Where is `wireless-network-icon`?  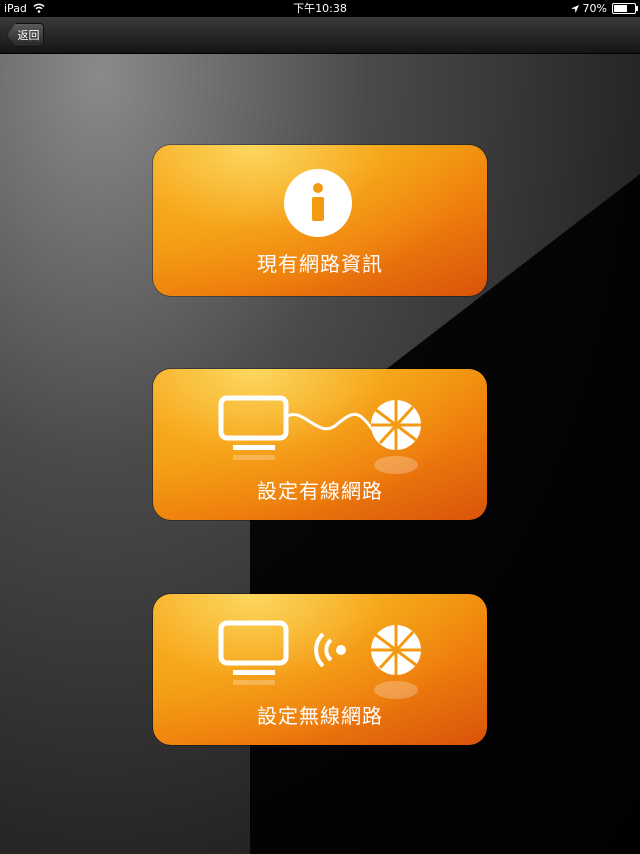
wireless-network-icon is located at coordinates (319, 659).